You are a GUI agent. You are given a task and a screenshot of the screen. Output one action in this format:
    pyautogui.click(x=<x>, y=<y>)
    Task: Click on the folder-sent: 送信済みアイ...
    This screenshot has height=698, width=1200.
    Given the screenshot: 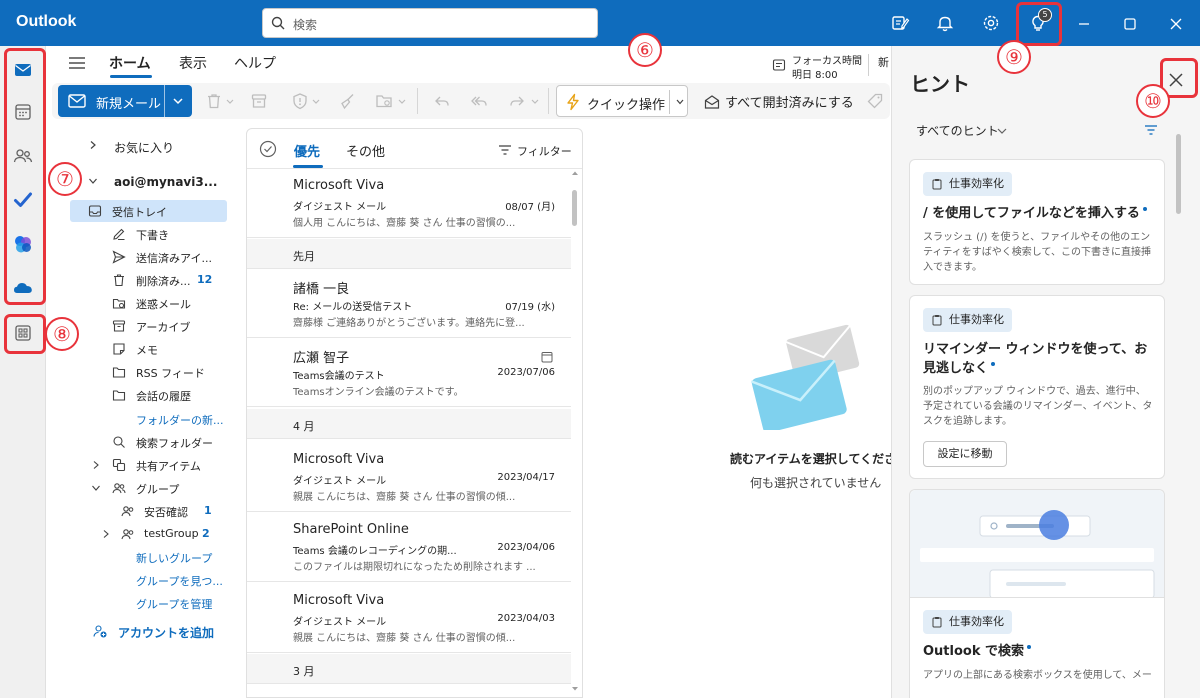 What is the action you would take?
    pyautogui.click(x=141, y=257)
    